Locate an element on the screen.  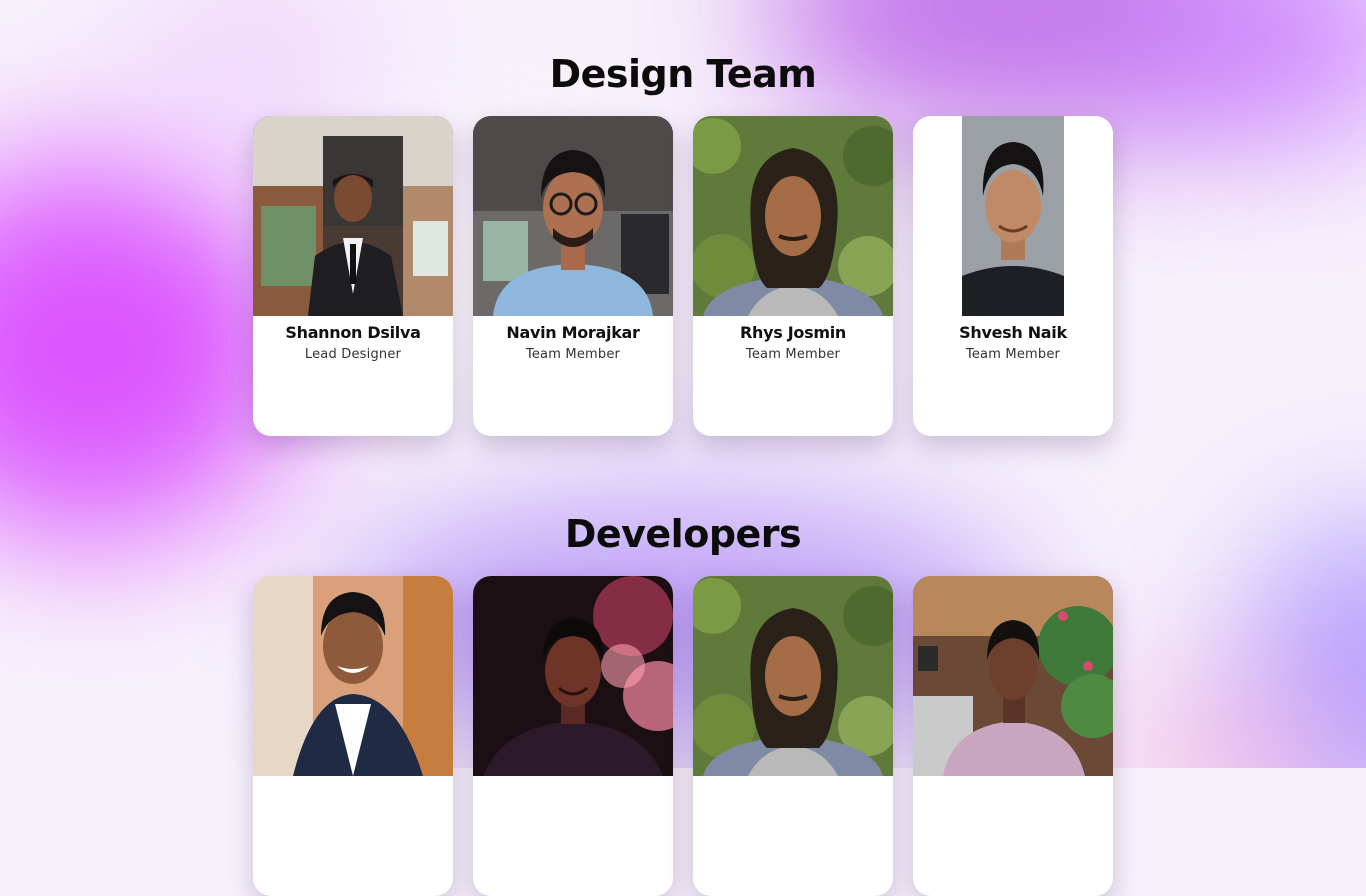
member-name: Navin Morajkar is located at coordinates (573, 332).